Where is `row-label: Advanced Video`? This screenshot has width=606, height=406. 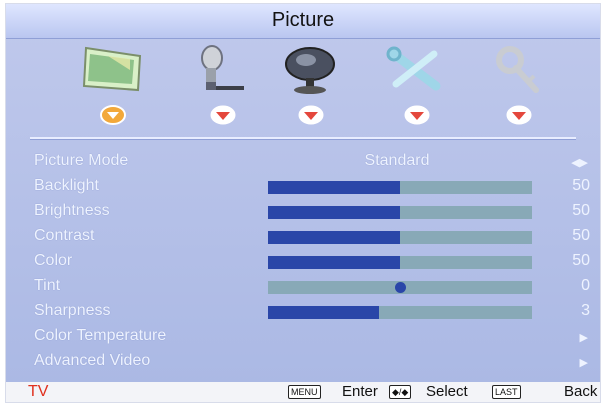
row-label: Advanced Video is located at coordinates (92, 360).